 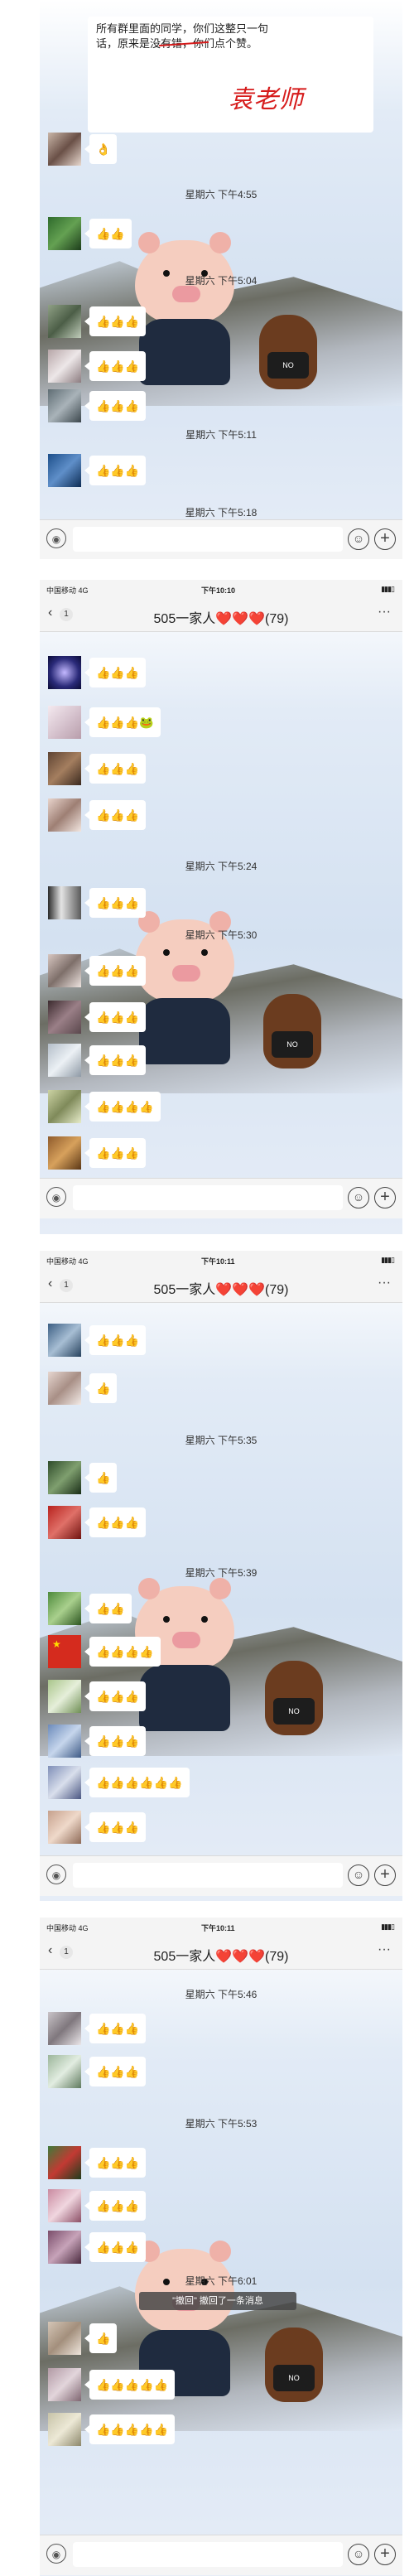 I want to click on bear-shirt: NO, so click(x=288, y=365).